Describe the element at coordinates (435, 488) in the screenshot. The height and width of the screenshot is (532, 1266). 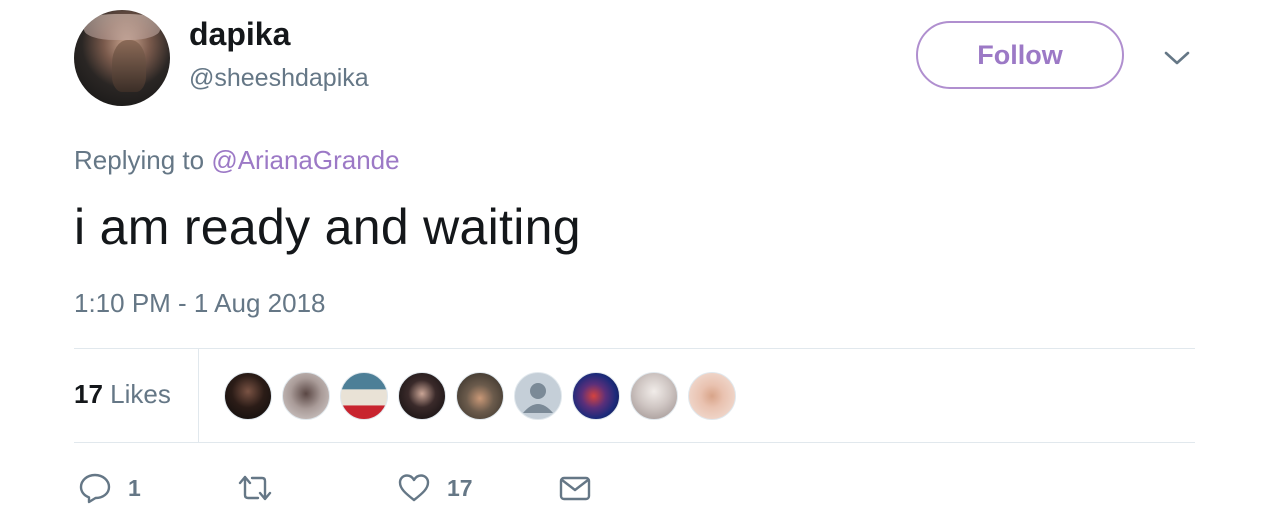
I see `like-action: 17` at that location.